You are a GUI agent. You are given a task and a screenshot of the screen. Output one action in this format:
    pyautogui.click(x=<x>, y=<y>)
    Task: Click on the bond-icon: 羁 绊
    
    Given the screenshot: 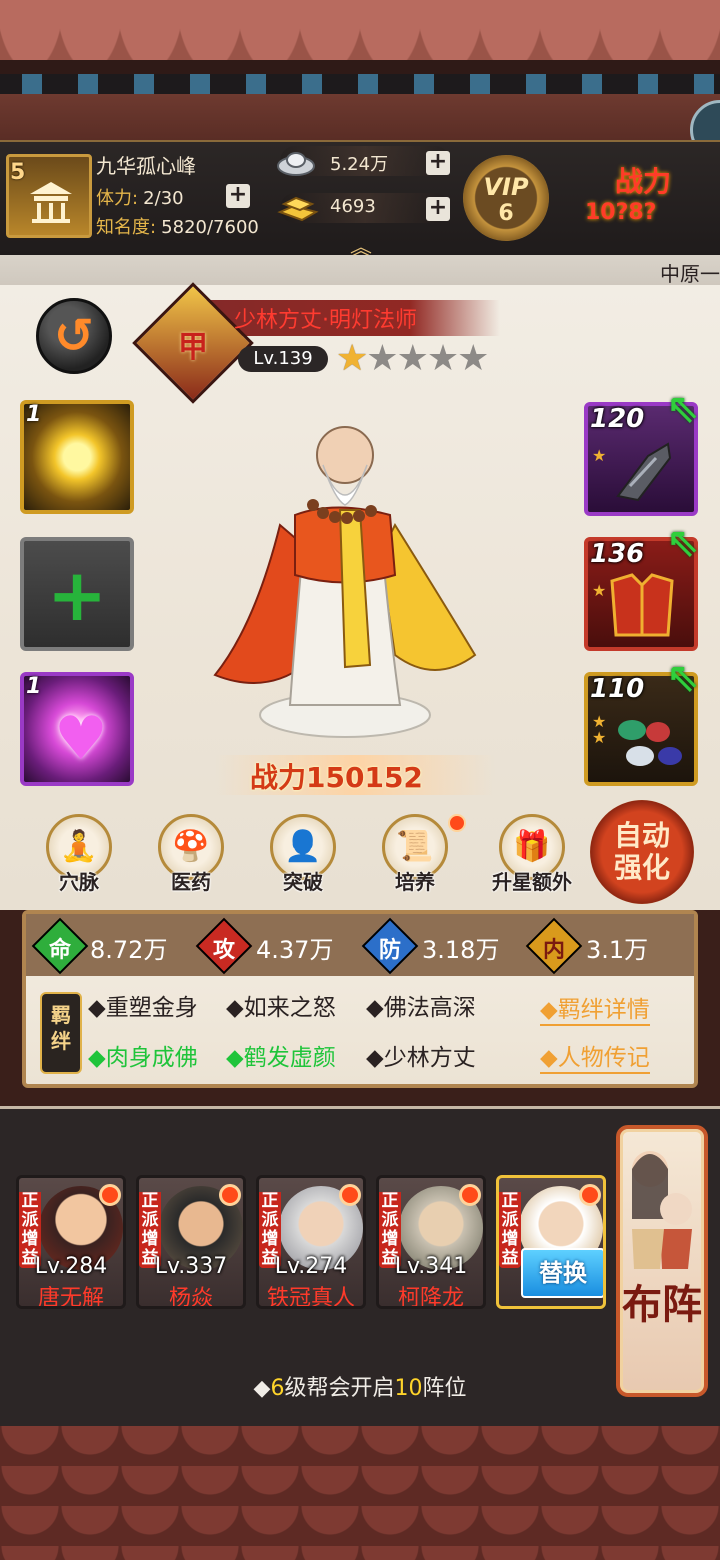 What is the action you would take?
    pyautogui.click(x=61, y=1033)
    